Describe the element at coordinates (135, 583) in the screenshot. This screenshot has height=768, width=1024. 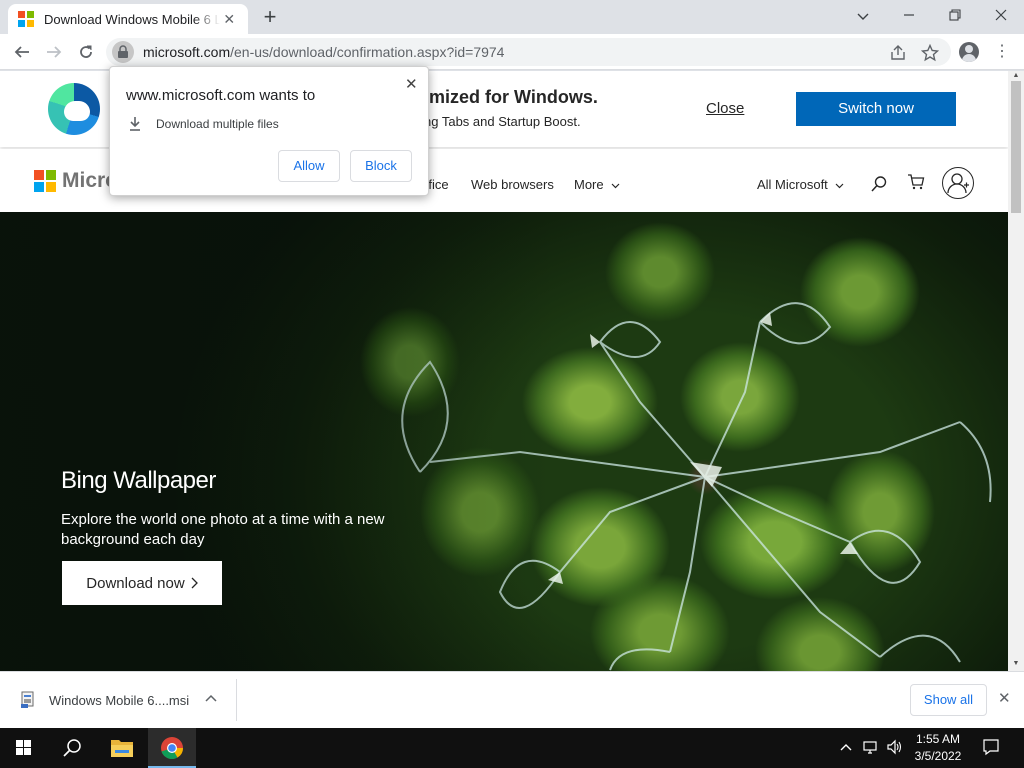
I see `download-now-label: Download now` at that location.